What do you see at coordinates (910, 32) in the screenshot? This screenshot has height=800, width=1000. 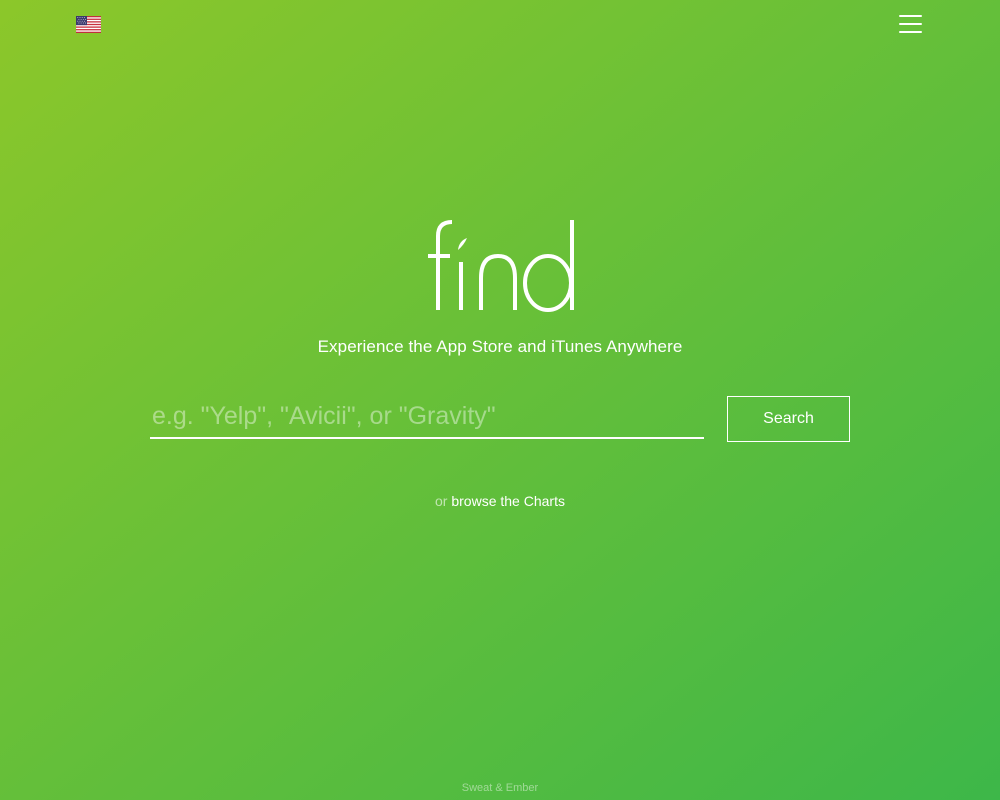 I see `menu-bar-bottom` at bounding box center [910, 32].